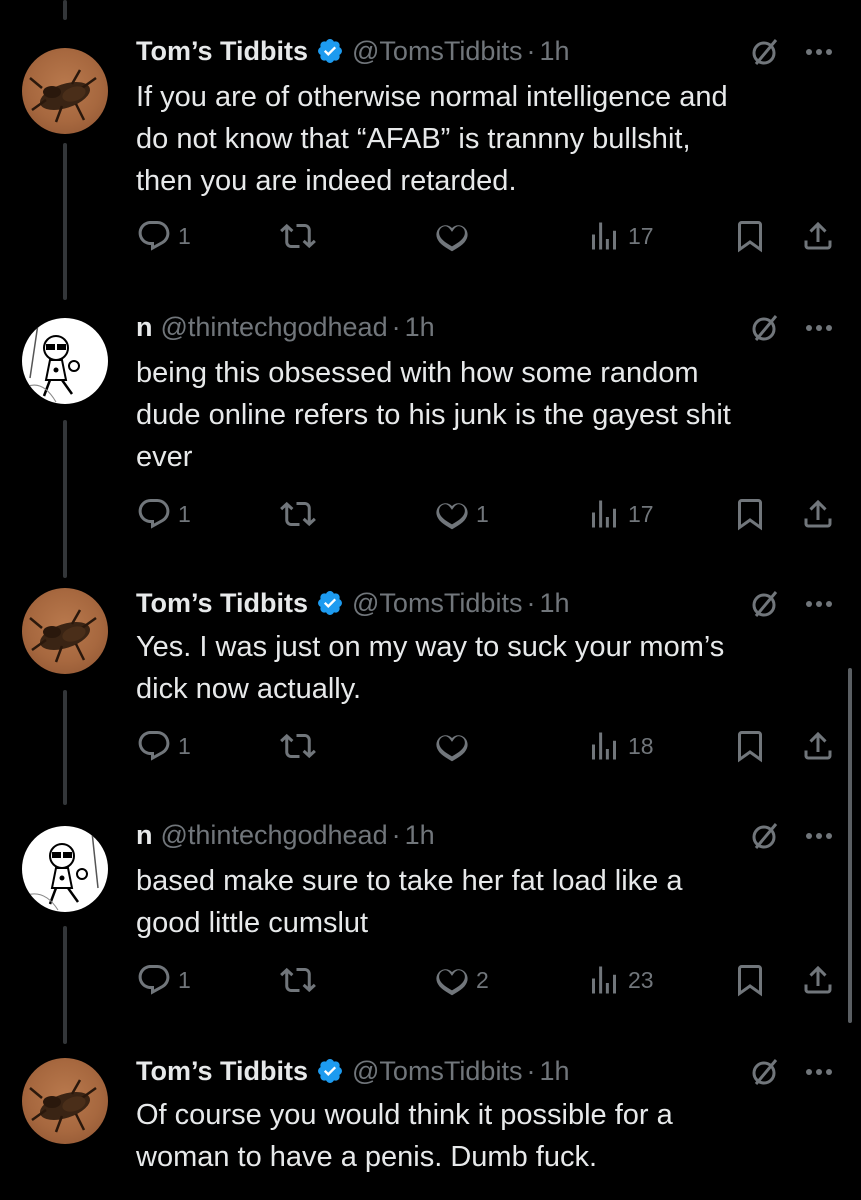 This screenshot has height=1200, width=861. Describe the element at coordinates (482, 979) in the screenshot. I see `like-count: 2` at that location.